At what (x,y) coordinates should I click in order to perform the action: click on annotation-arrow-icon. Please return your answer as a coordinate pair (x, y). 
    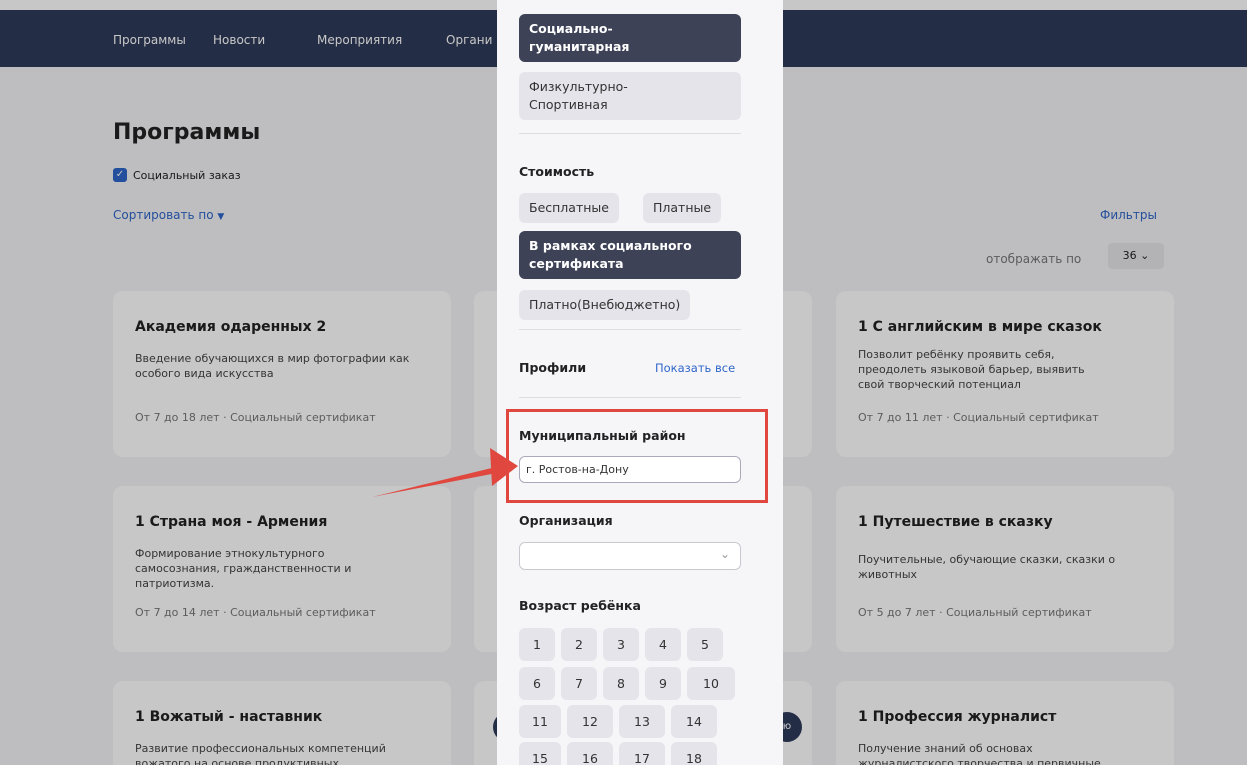
    Looking at the image, I should click on (445, 472).